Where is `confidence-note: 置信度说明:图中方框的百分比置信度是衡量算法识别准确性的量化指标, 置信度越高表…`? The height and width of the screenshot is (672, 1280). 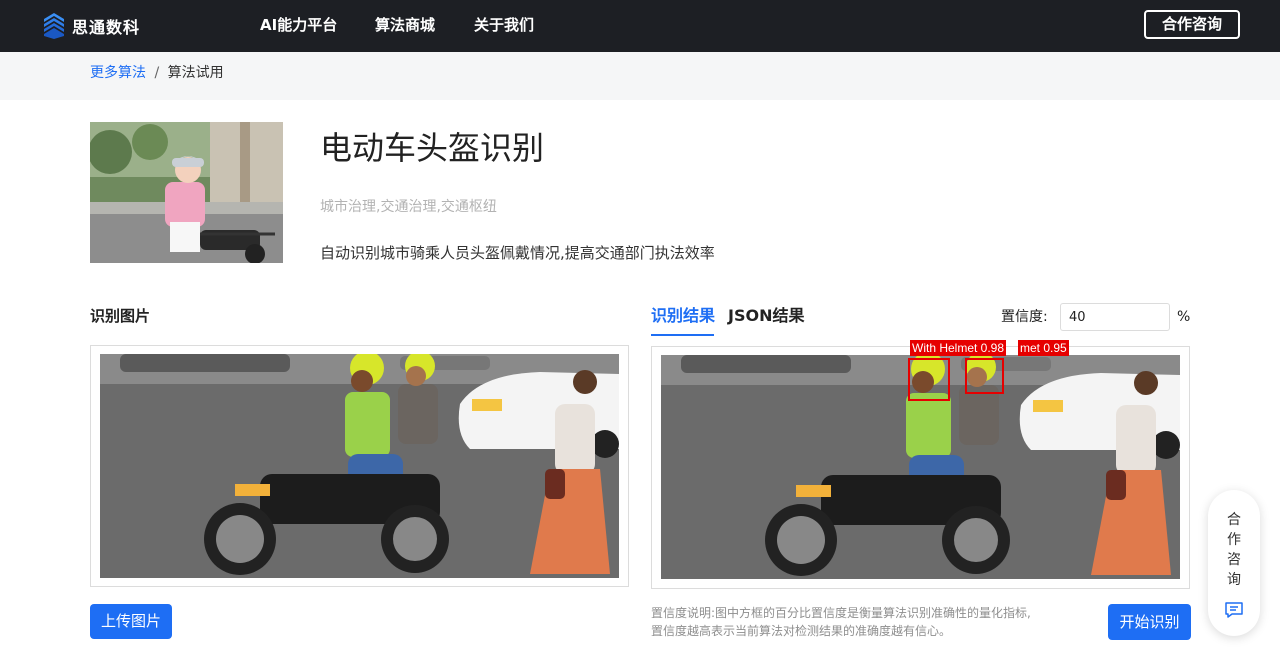
confidence-note: 置信度说明:图中方框的百分比置信度是衡量算法识别准确性的量化指标, 置信度越高表… is located at coordinates (841, 622).